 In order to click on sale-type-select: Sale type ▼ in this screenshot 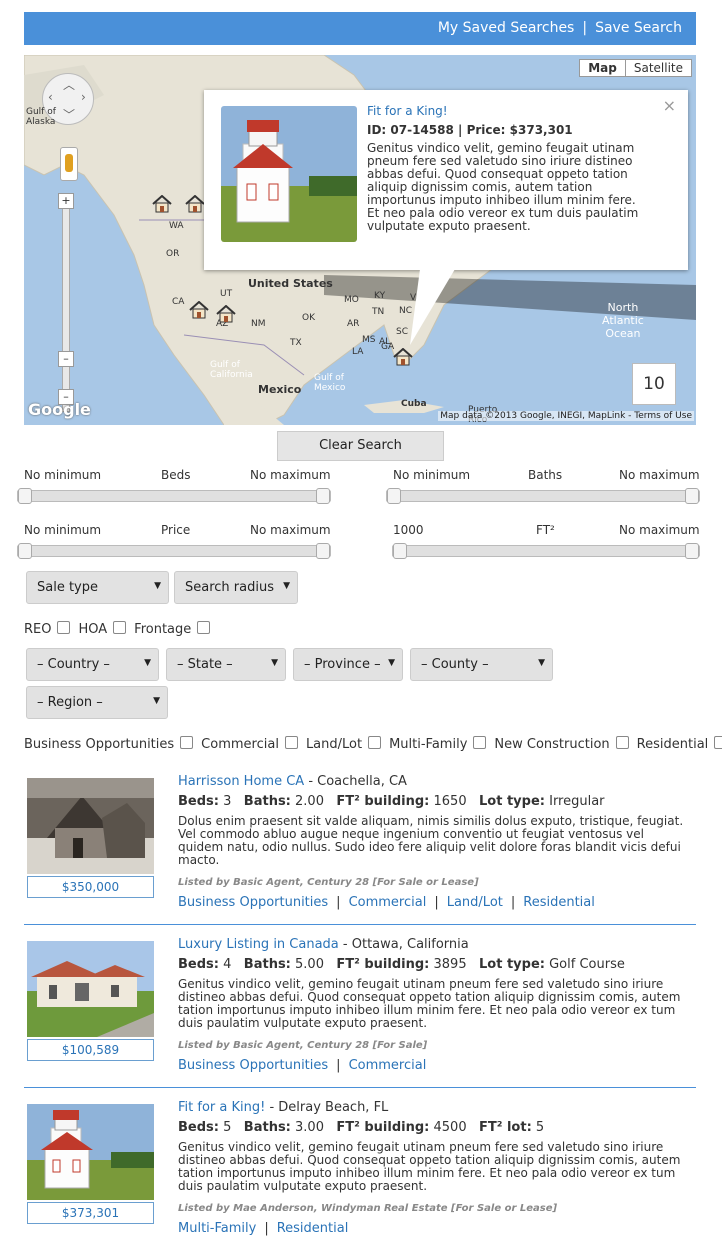, I will do `click(97, 587)`.